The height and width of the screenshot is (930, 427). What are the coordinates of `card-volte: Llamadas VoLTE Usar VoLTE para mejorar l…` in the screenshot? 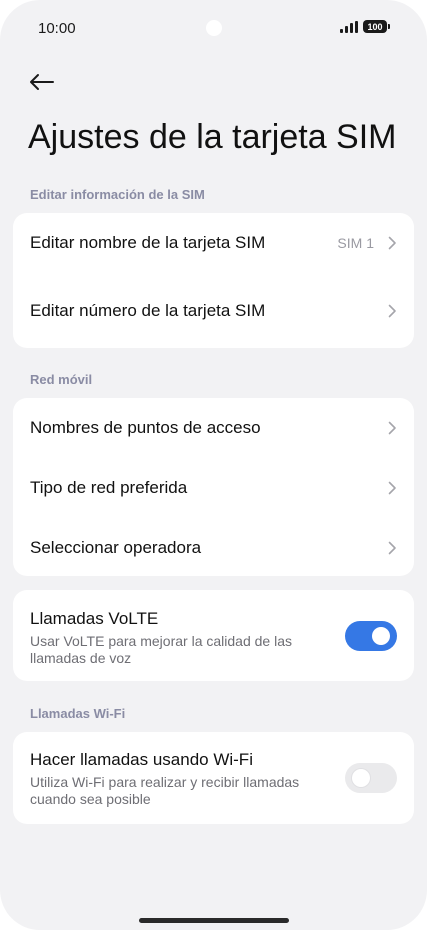 It's located at (213, 635).